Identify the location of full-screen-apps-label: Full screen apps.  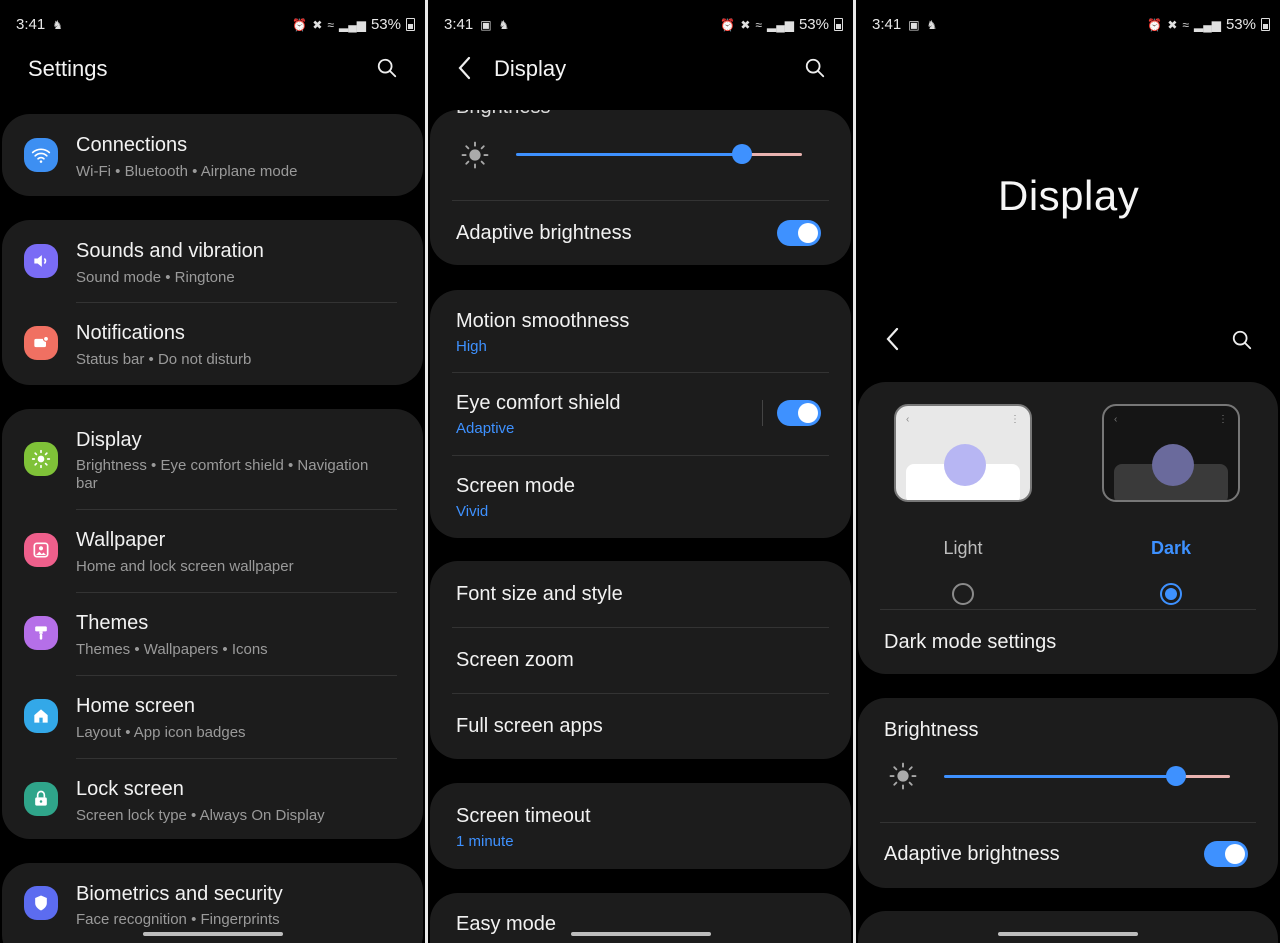
(529, 726).